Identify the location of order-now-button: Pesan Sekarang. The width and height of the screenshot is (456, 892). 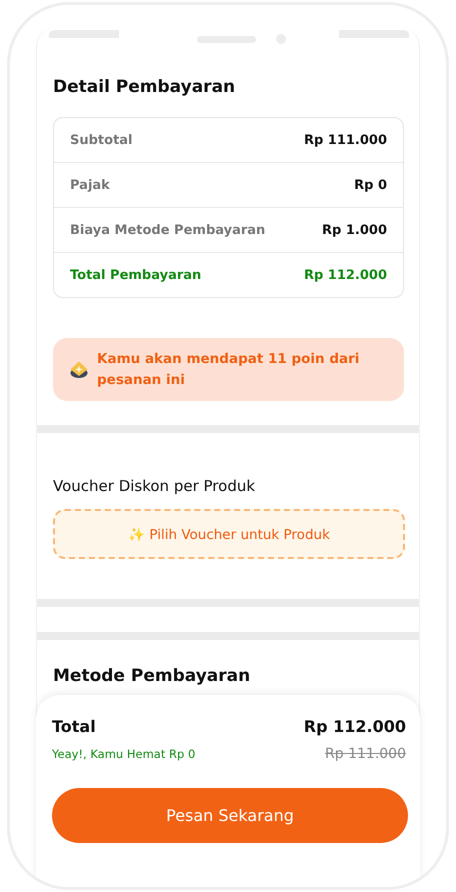
(230, 815).